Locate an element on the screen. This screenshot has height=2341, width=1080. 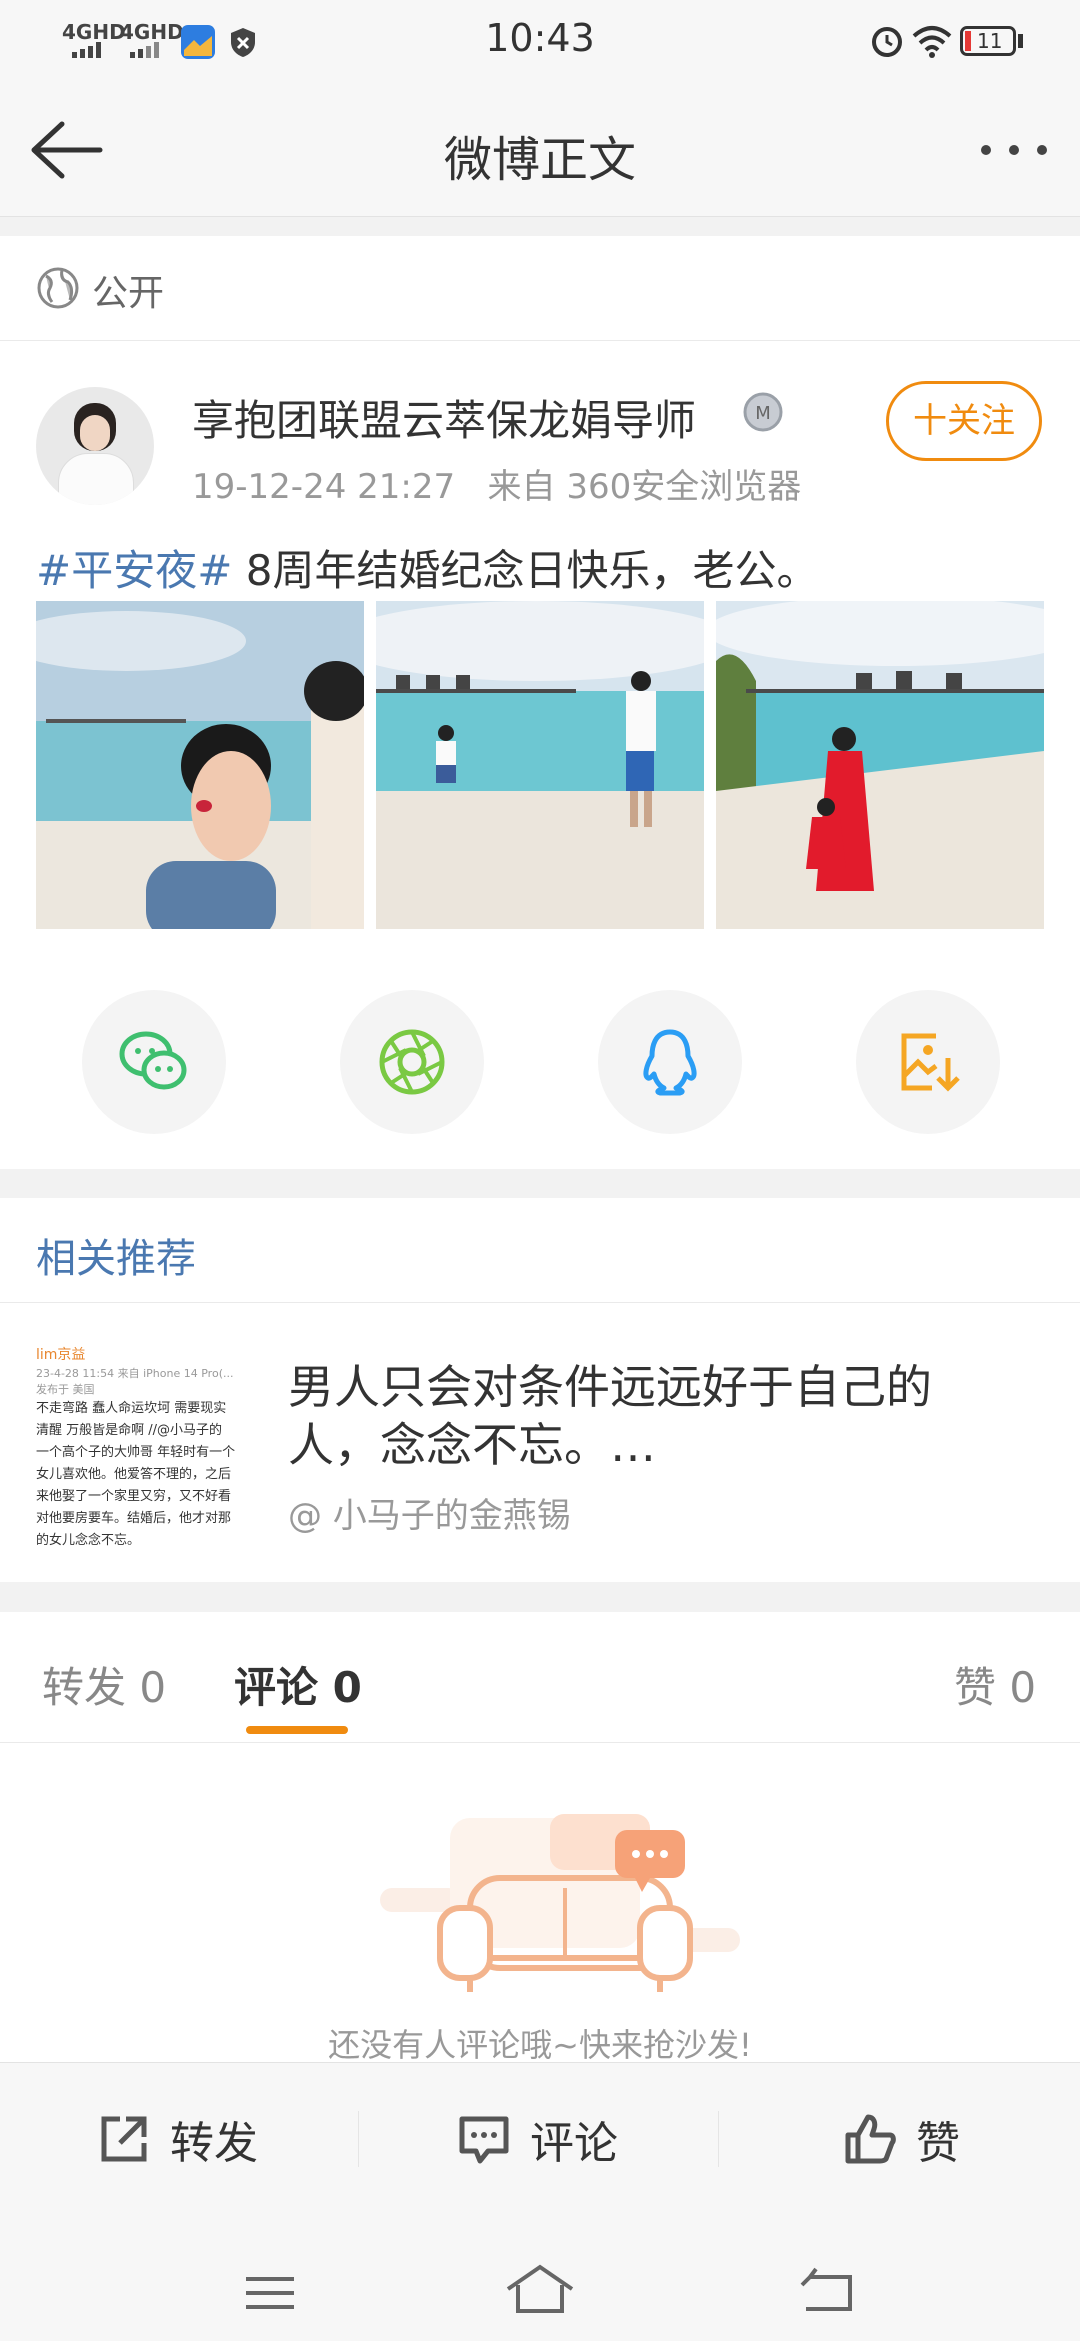
svg-text: M is located at coordinates (763, 413).